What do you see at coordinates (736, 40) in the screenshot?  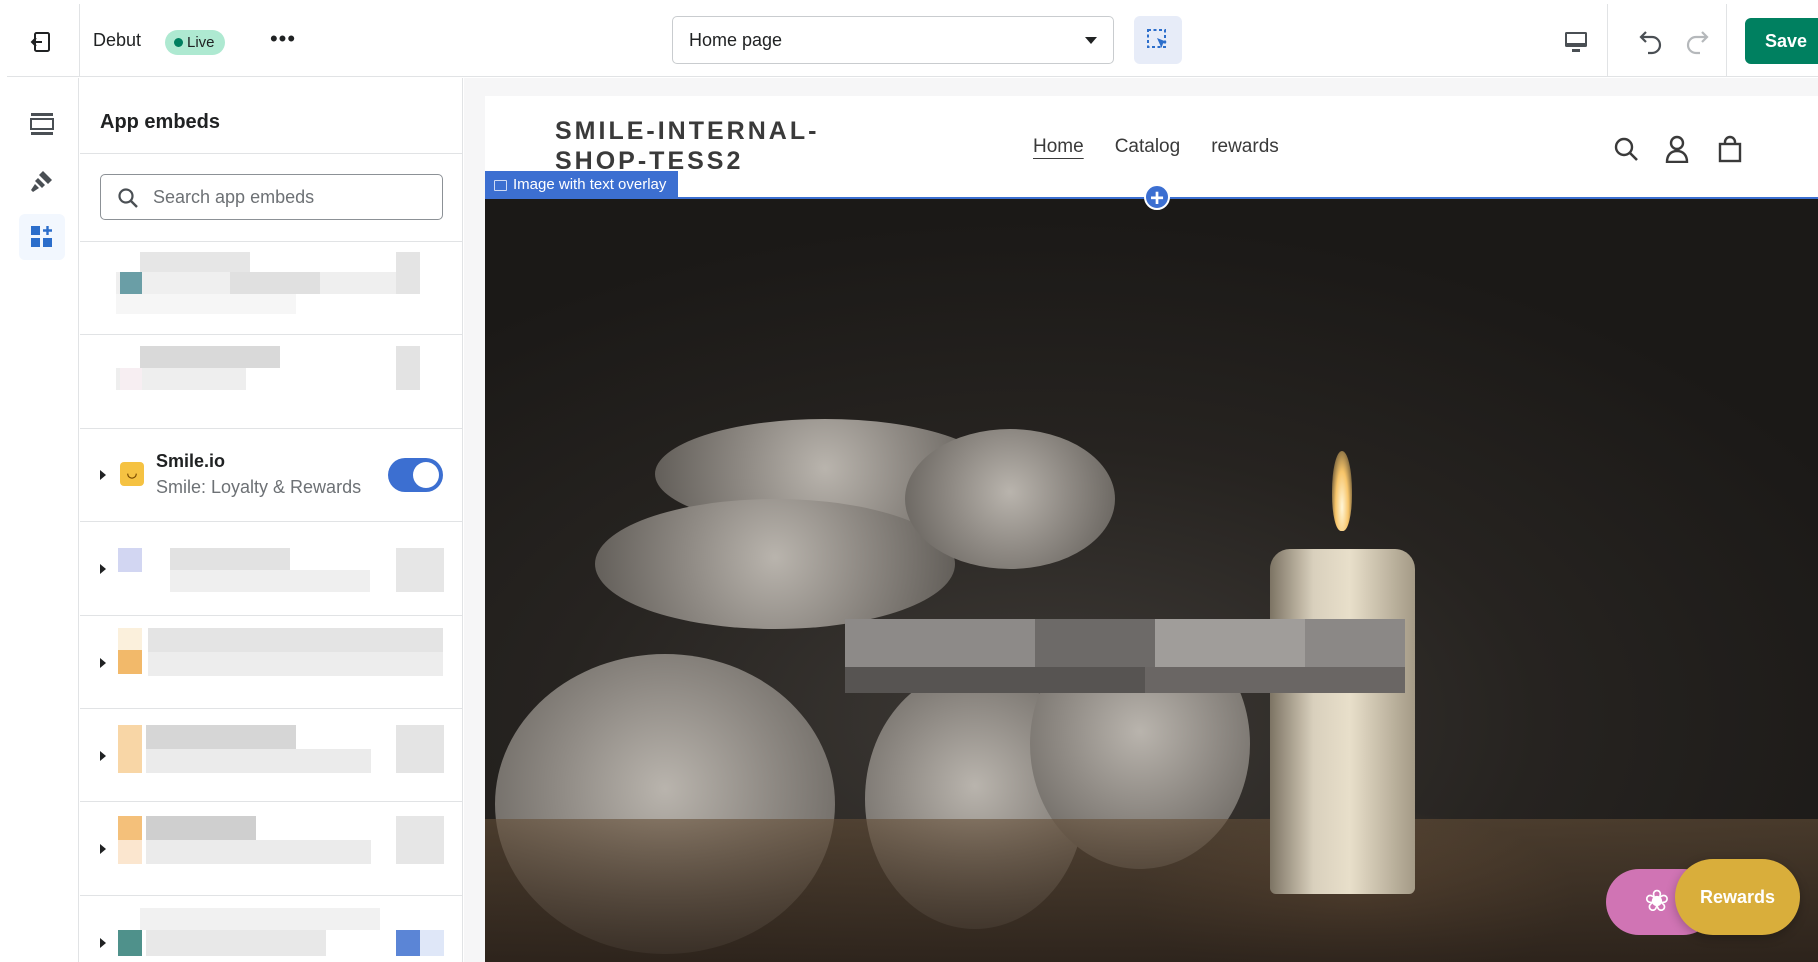 I see `page-selector-value: Home page` at bounding box center [736, 40].